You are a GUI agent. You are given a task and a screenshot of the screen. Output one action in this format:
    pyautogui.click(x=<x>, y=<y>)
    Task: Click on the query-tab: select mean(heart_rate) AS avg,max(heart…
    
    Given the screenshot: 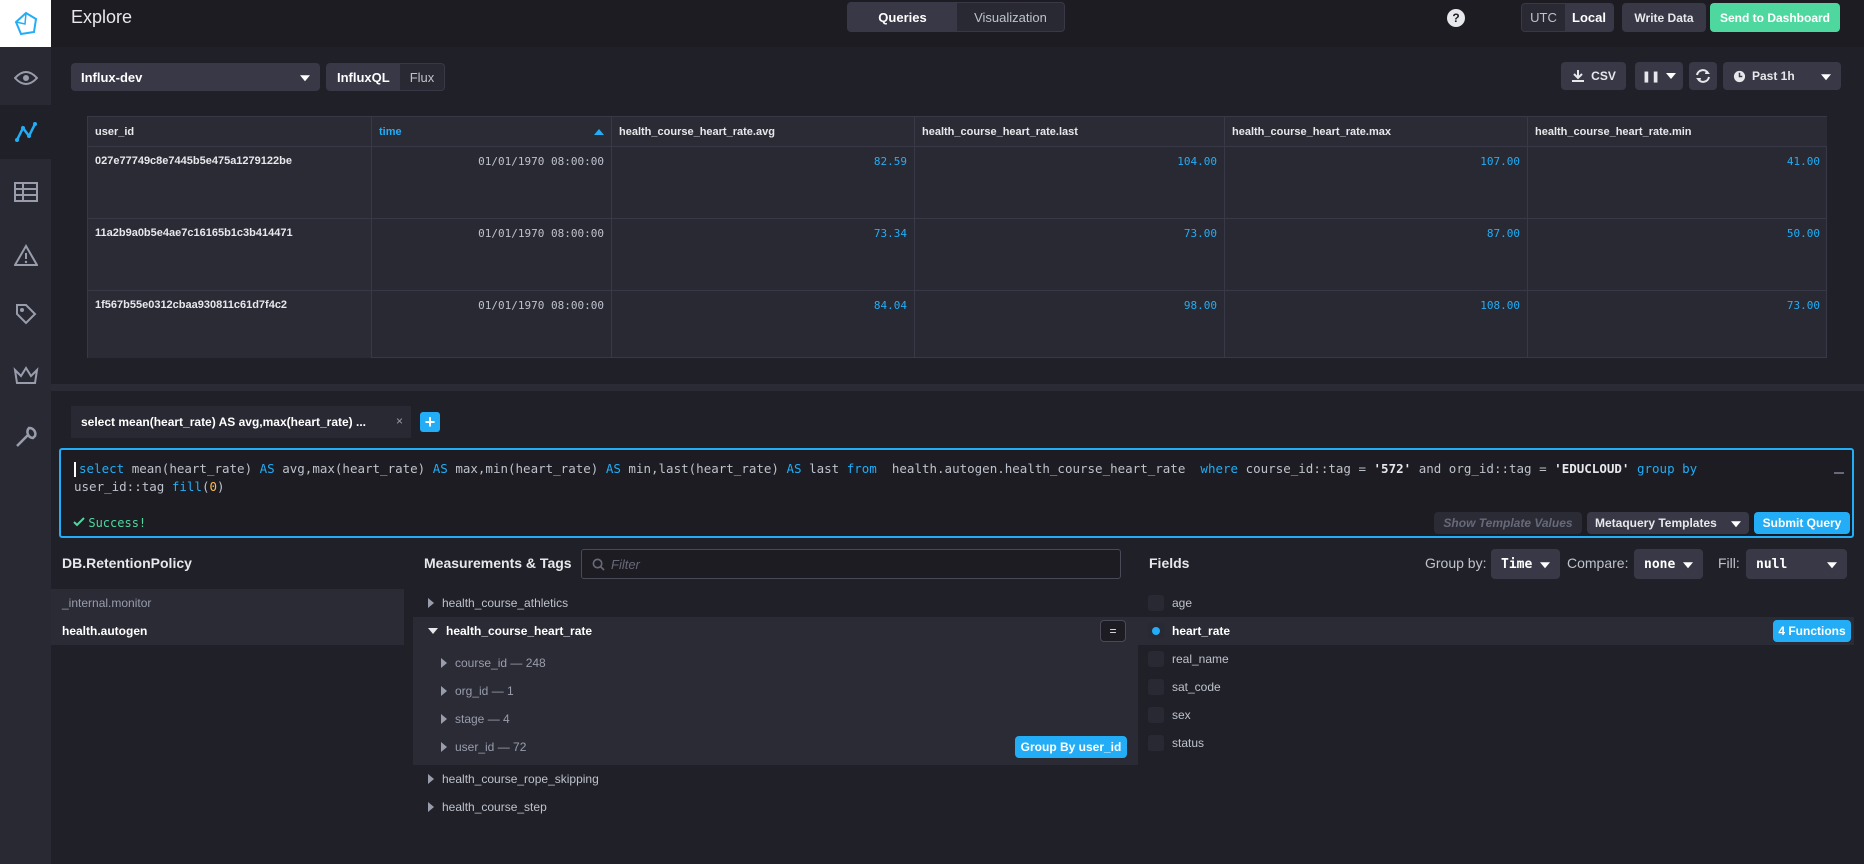 What is the action you would take?
    pyautogui.click(x=241, y=422)
    